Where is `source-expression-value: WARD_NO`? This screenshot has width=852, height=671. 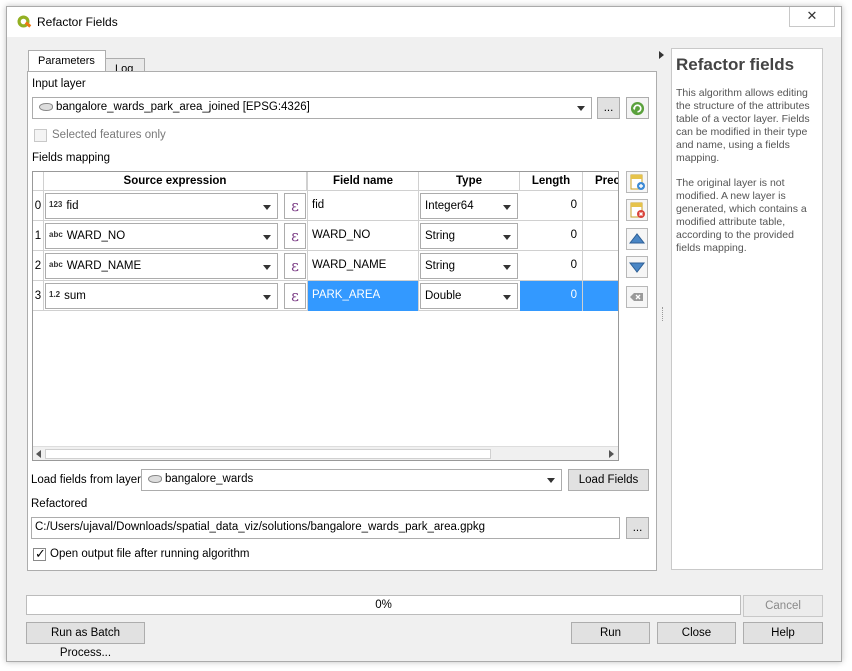
source-expression-value: WARD_NO is located at coordinates (96, 236).